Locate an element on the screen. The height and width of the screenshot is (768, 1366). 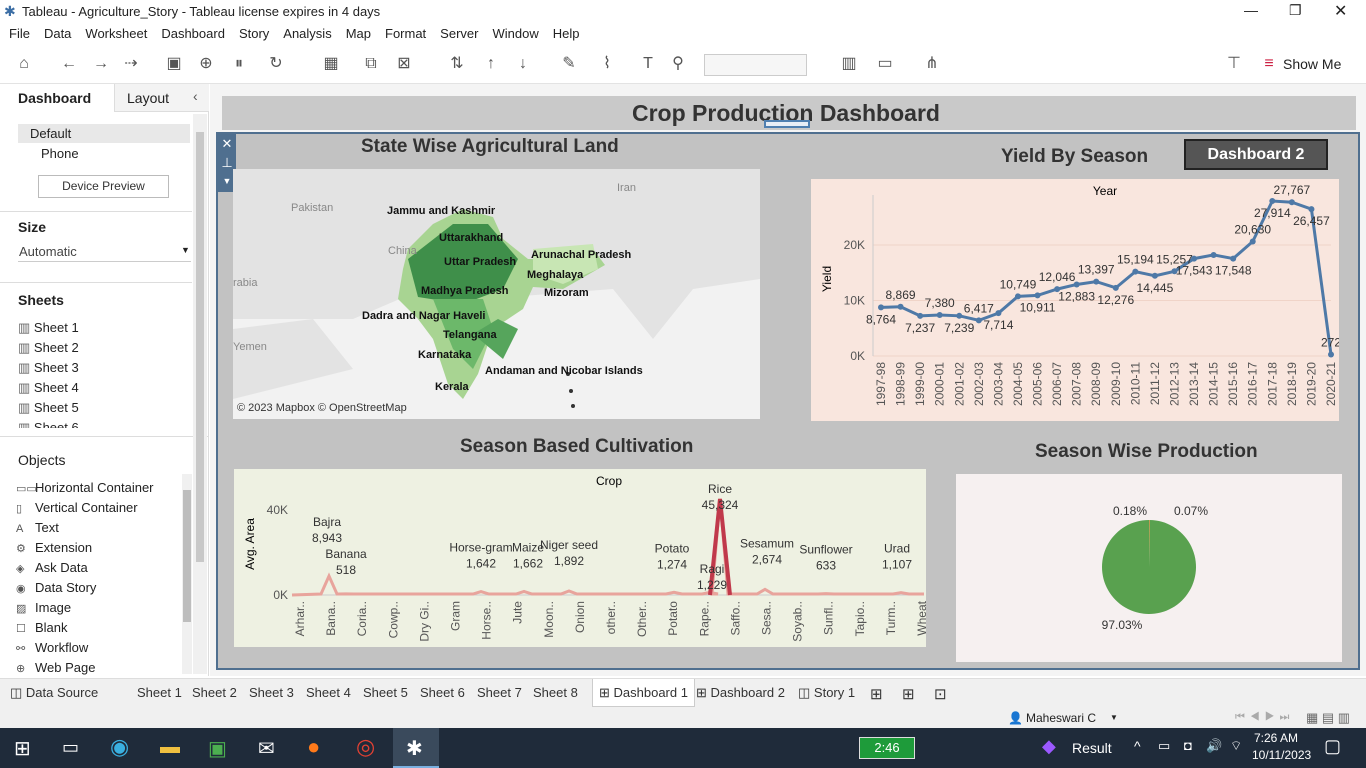
refresh-icon: ↻ is located at coordinates (276, 64).